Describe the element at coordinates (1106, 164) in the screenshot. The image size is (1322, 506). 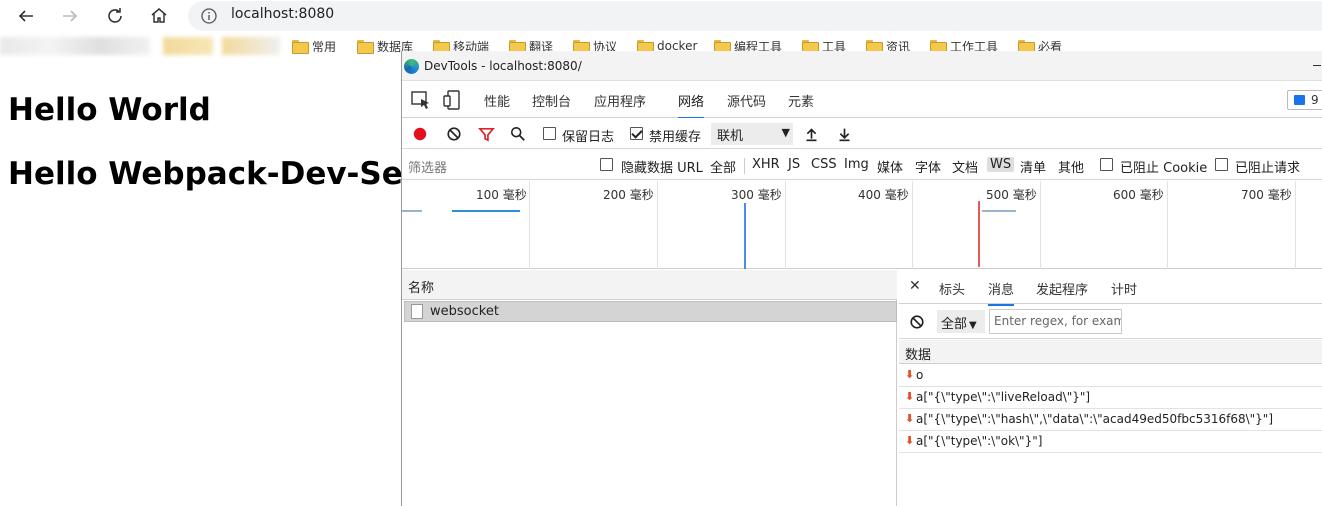
I see `blocked-cookies-checkbox` at that location.